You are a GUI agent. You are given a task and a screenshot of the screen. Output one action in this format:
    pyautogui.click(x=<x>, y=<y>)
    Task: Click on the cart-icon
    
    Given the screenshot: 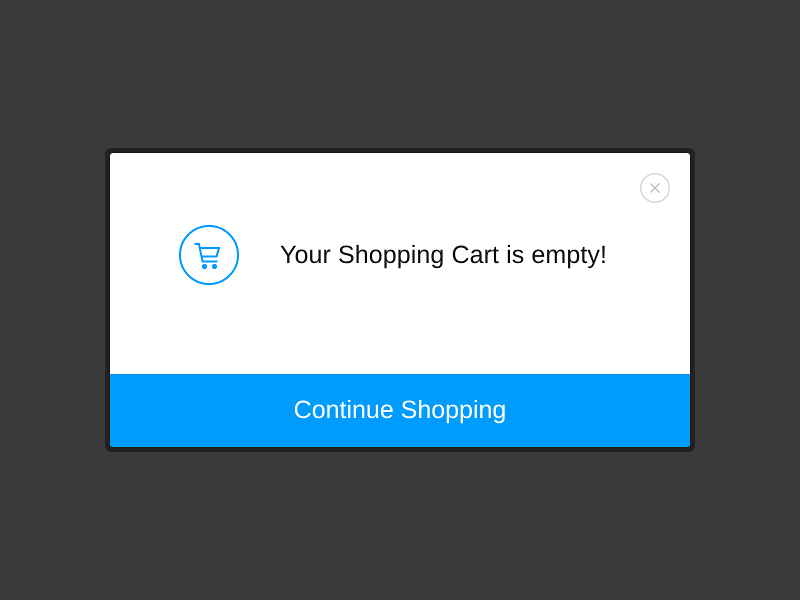 What is the action you would take?
    pyautogui.click(x=209, y=255)
    